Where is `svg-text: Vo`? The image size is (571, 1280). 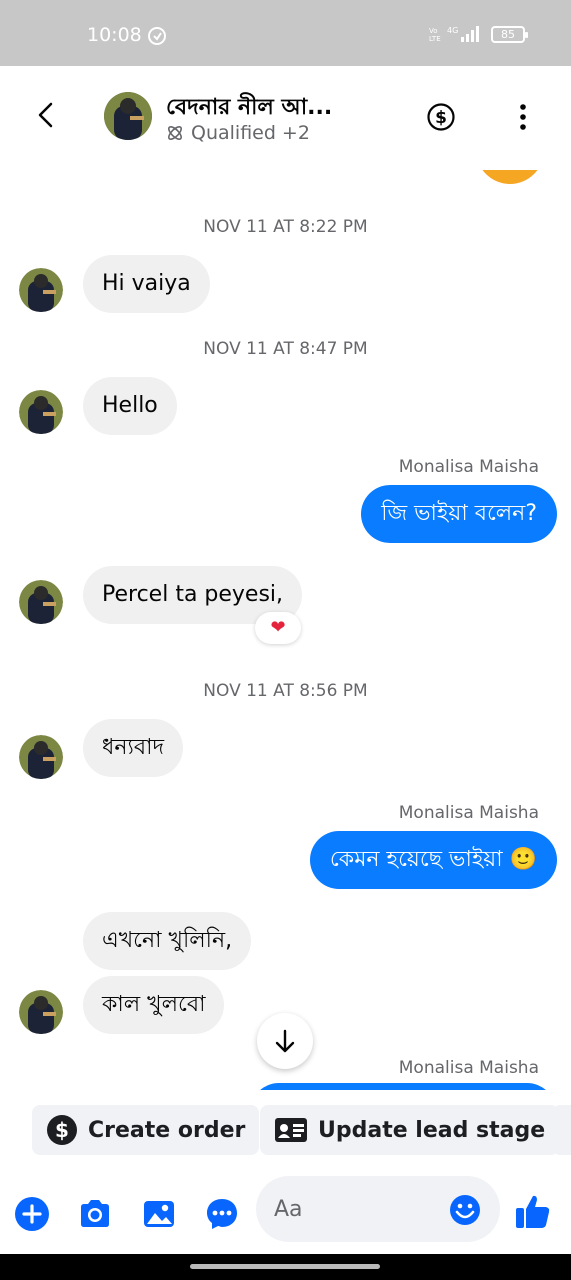 svg-text: Vo is located at coordinates (433, 31).